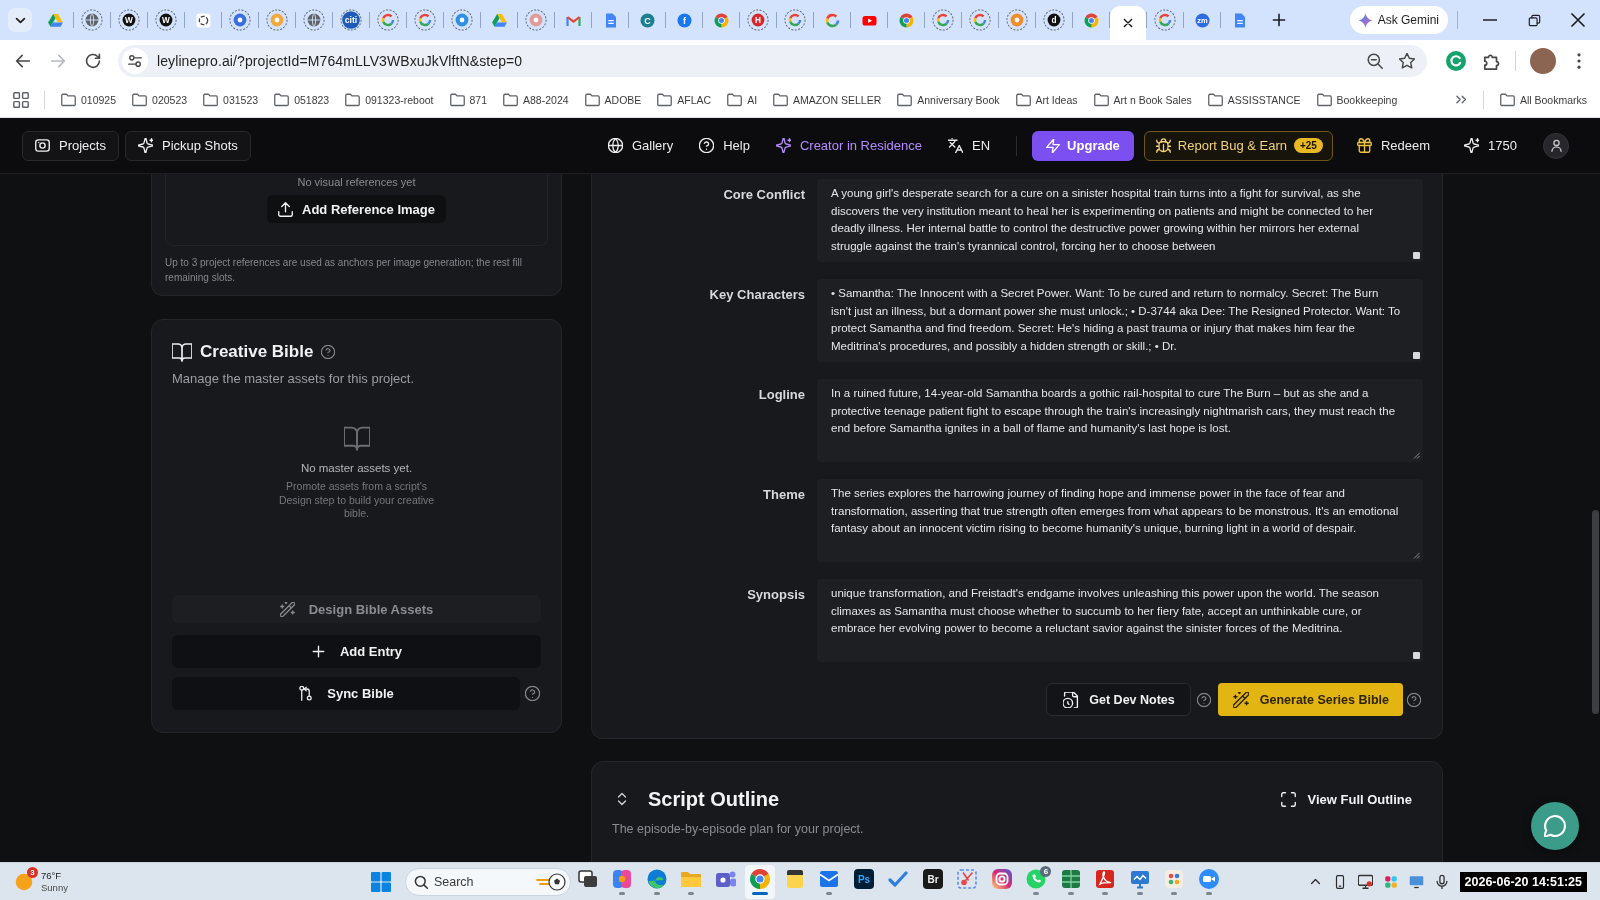  Describe the element at coordinates (1046, 99) in the screenshot. I see `bookmark-folder: Art Ideas` at that location.